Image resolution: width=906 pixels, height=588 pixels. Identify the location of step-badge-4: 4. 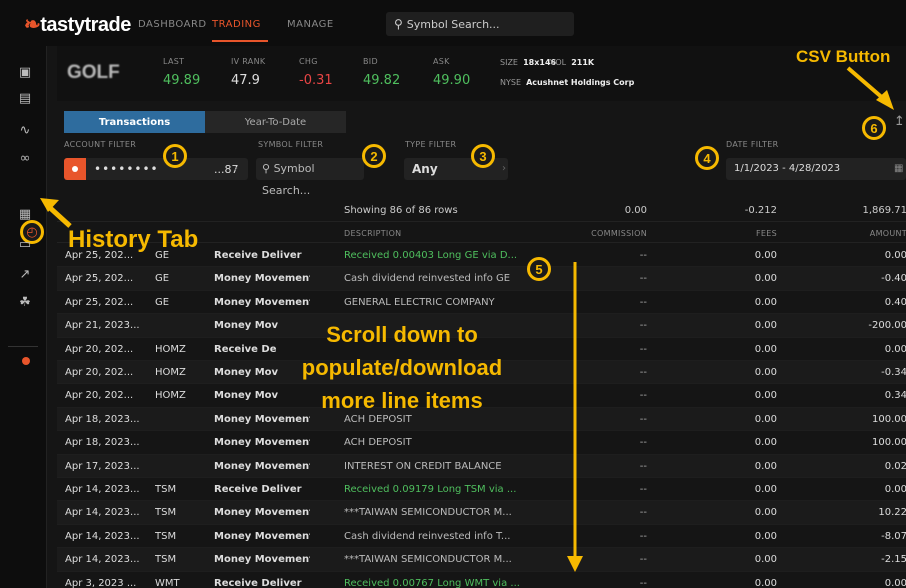
(707, 158).